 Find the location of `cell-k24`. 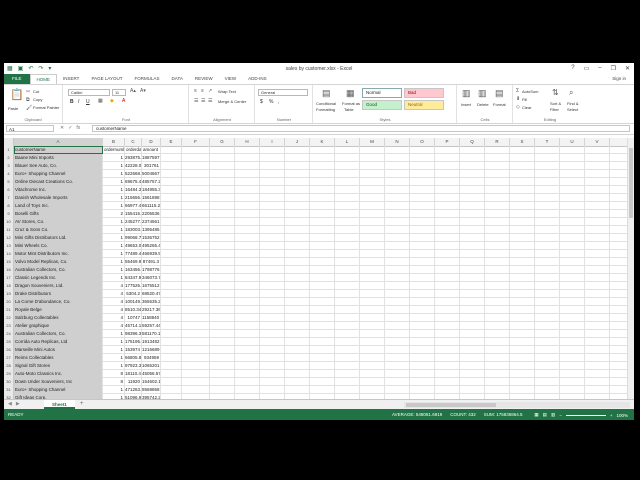

cell-k24 is located at coordinates (322, 334).